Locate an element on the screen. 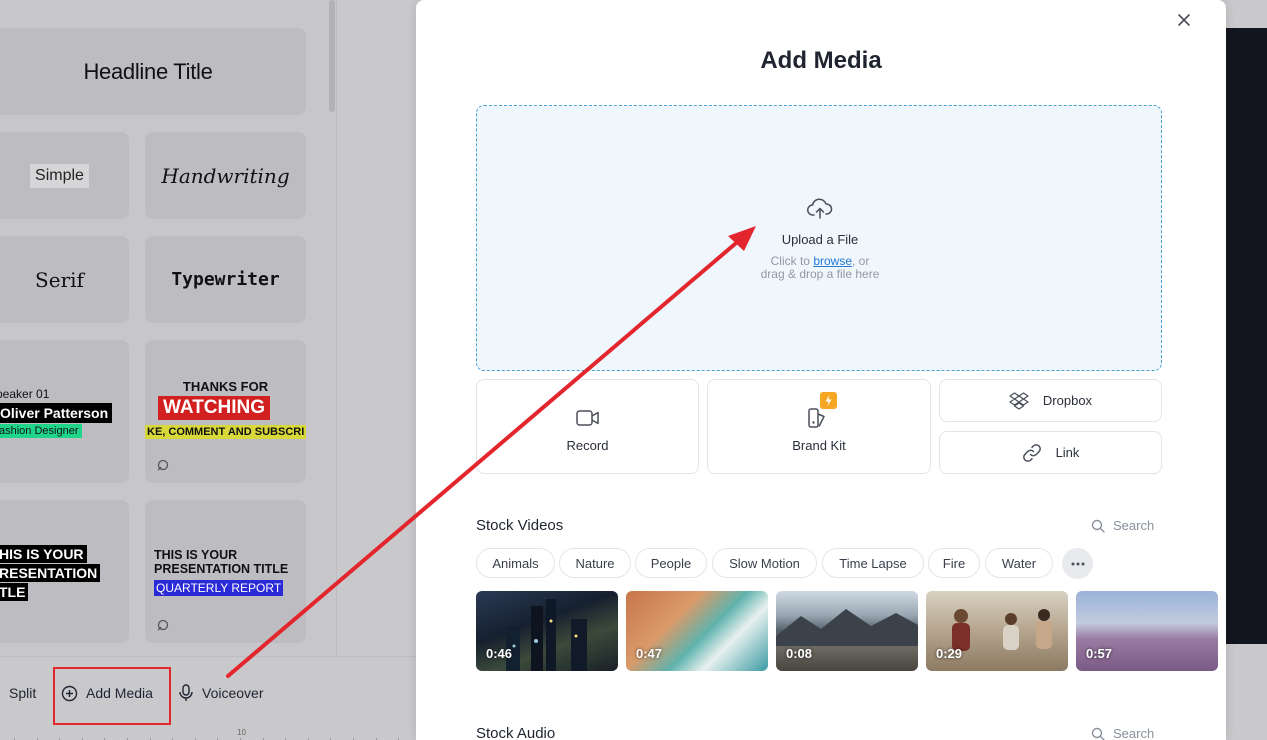 The height and width of the screenshot is (740, 1267). record-button: Record is located at coordinates (587, 426).